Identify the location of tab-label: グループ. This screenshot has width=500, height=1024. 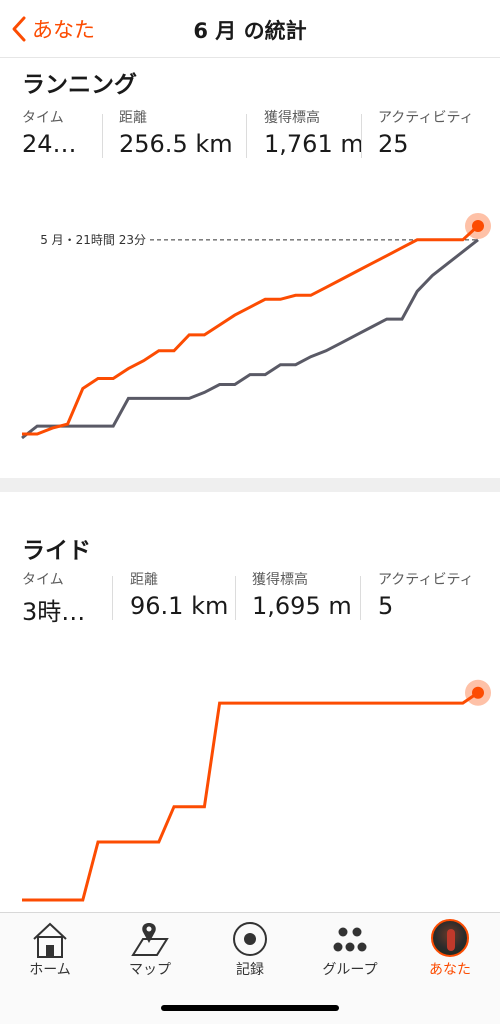
(350, 970).